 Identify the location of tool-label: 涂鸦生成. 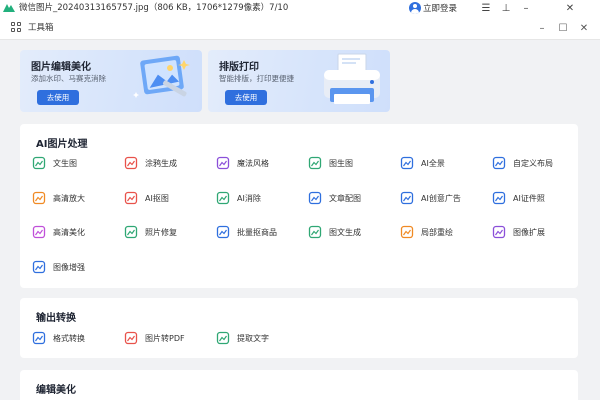
(161, 163).